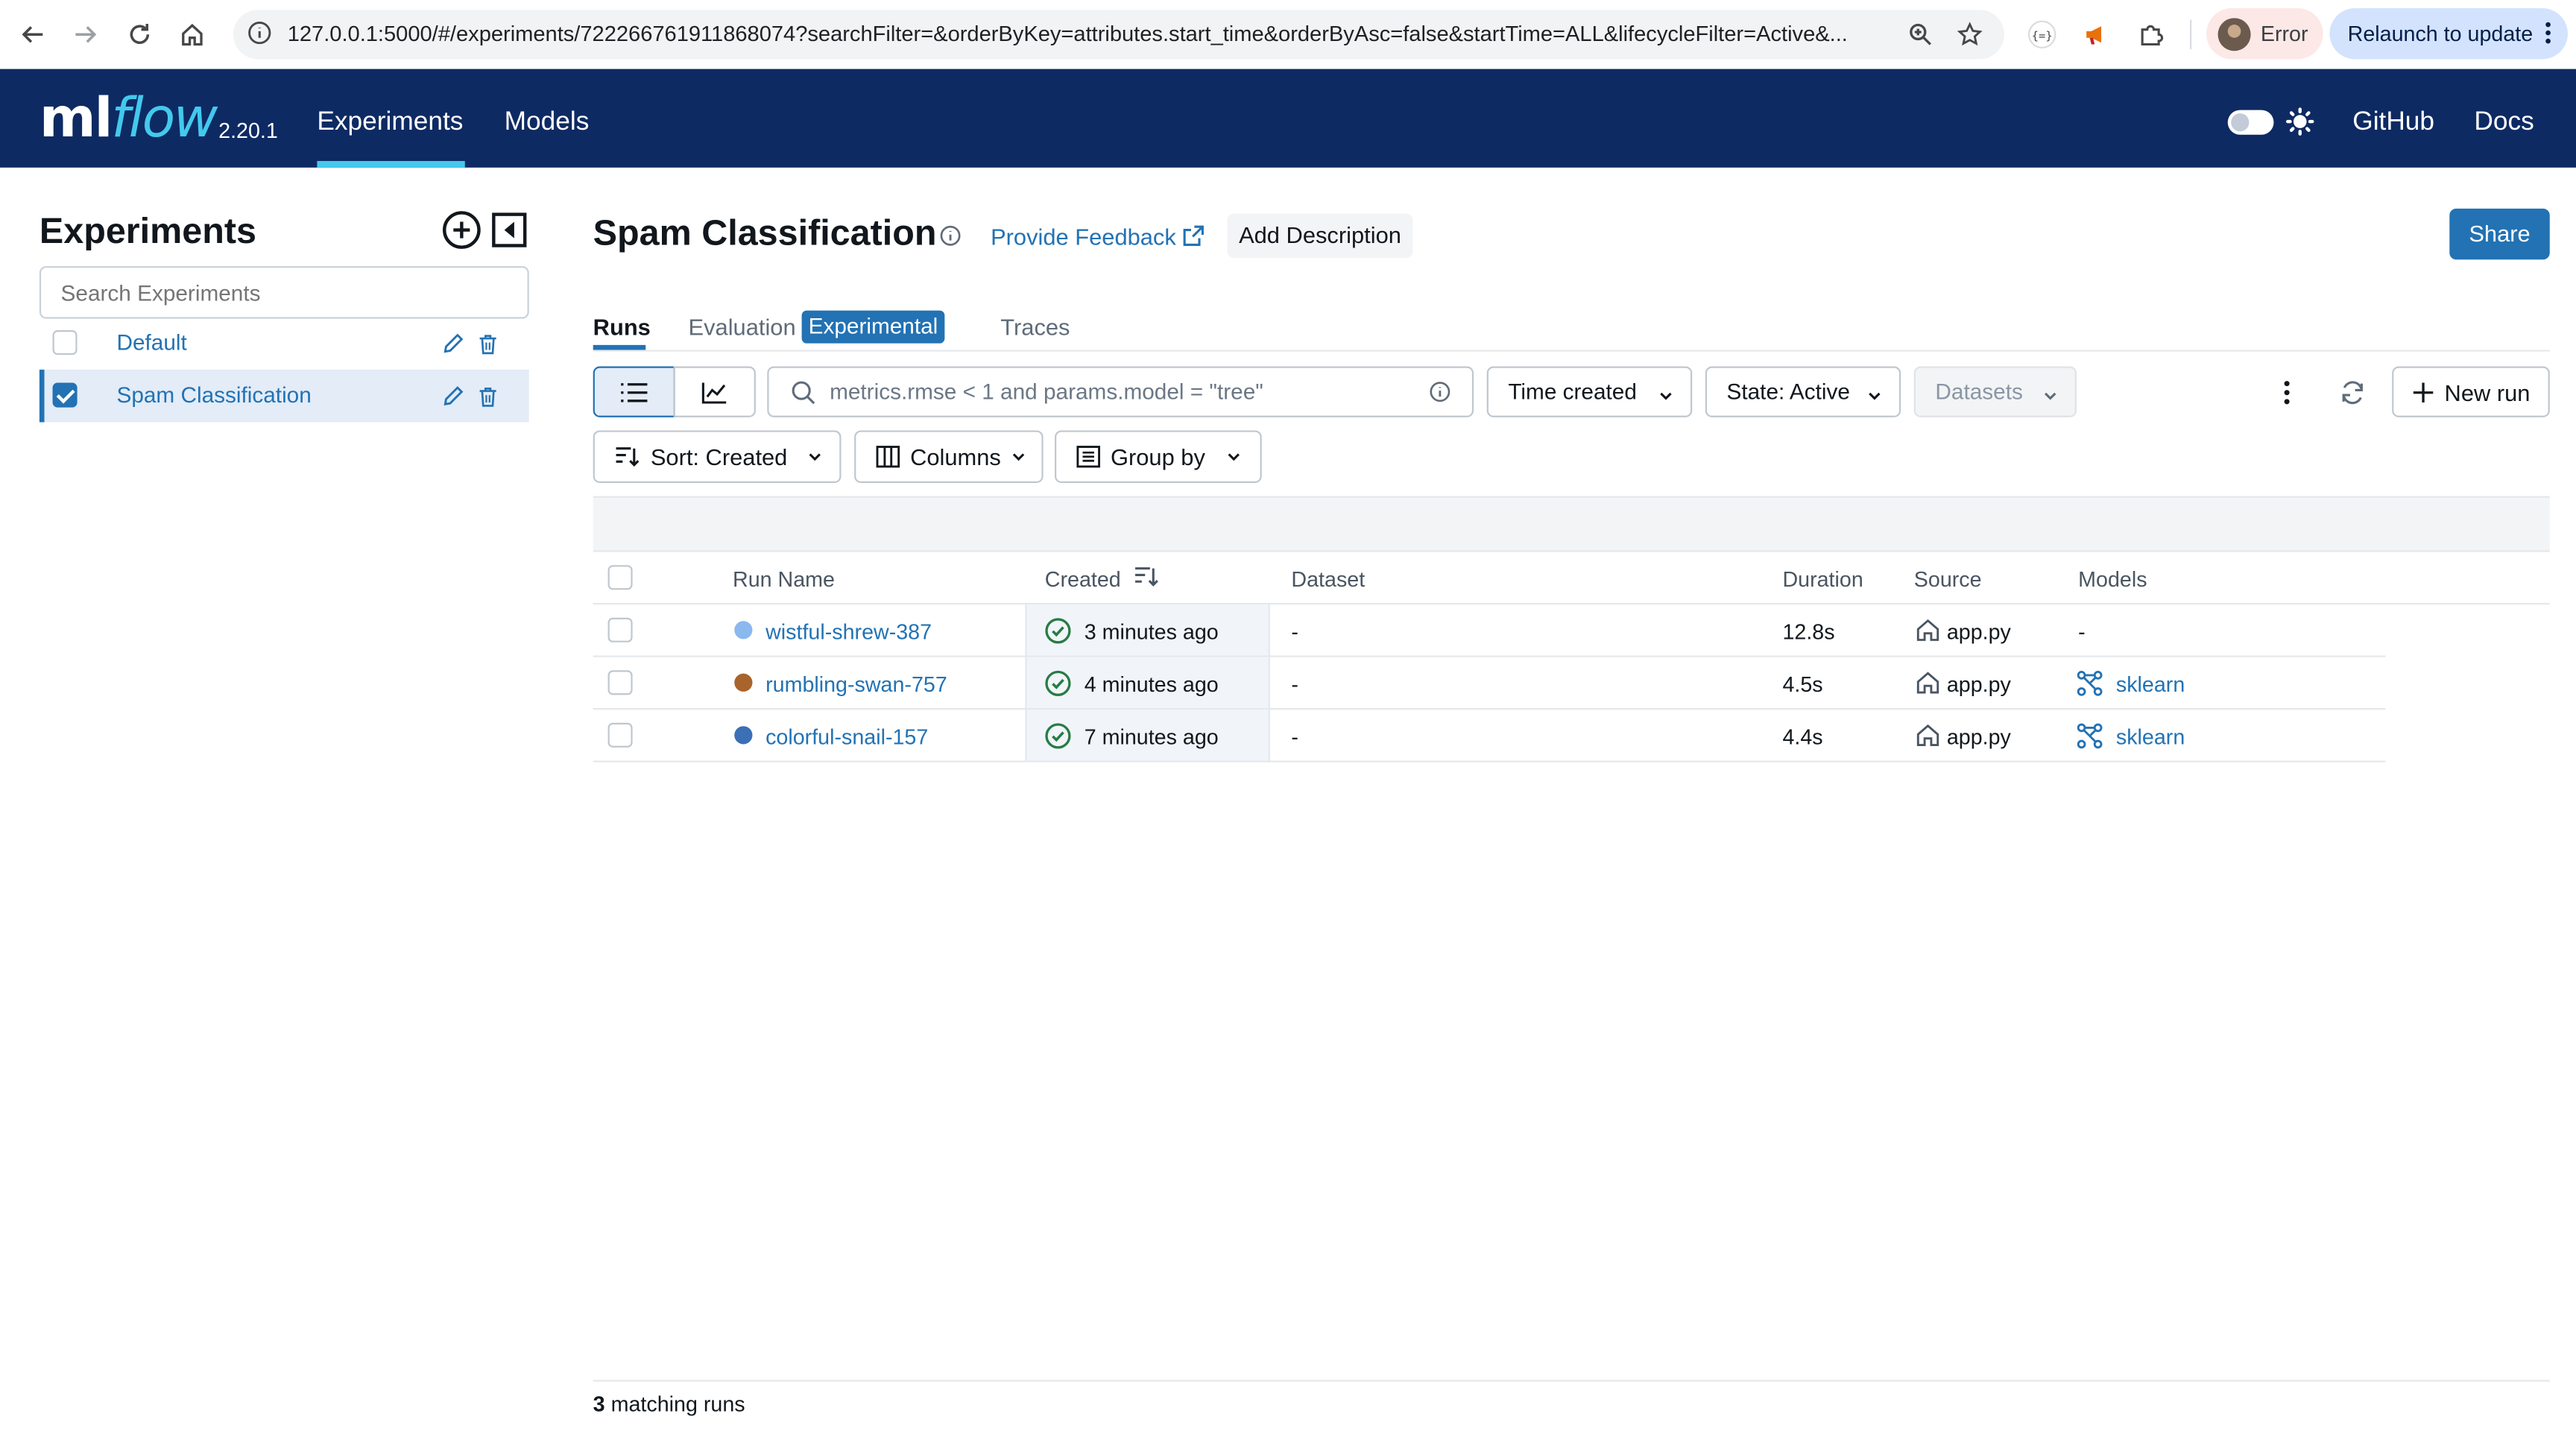 The image size is (2576, 1440). Describe the element at coordinates (1158, 457) in the screenshot. I see `group-by-dropdown: Group by` at that location.